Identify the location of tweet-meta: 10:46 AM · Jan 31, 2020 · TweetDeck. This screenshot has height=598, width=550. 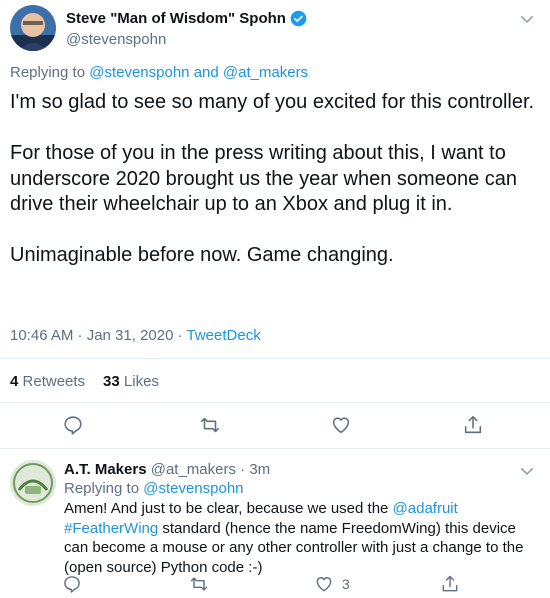
(135, 335).